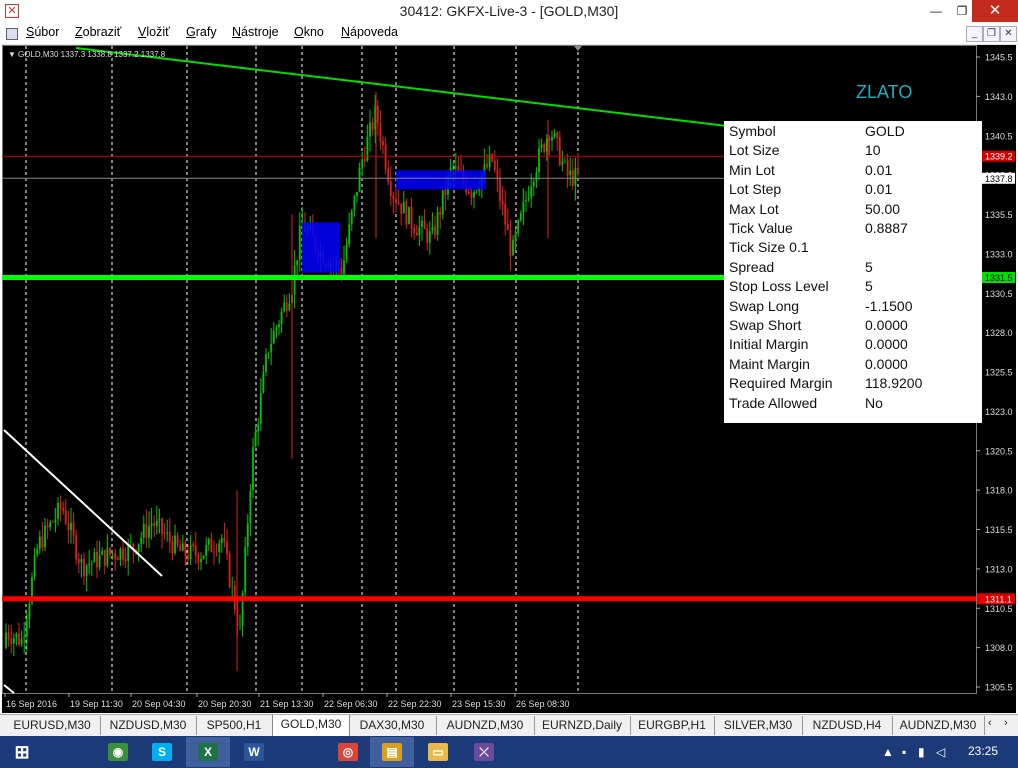 This screenshot has width=1018, height=768. What do you see at coordinates (582, 725) in the screenshot?
I see `chart-tab: EURNZD,Daily` at bounding box center [582, 725].